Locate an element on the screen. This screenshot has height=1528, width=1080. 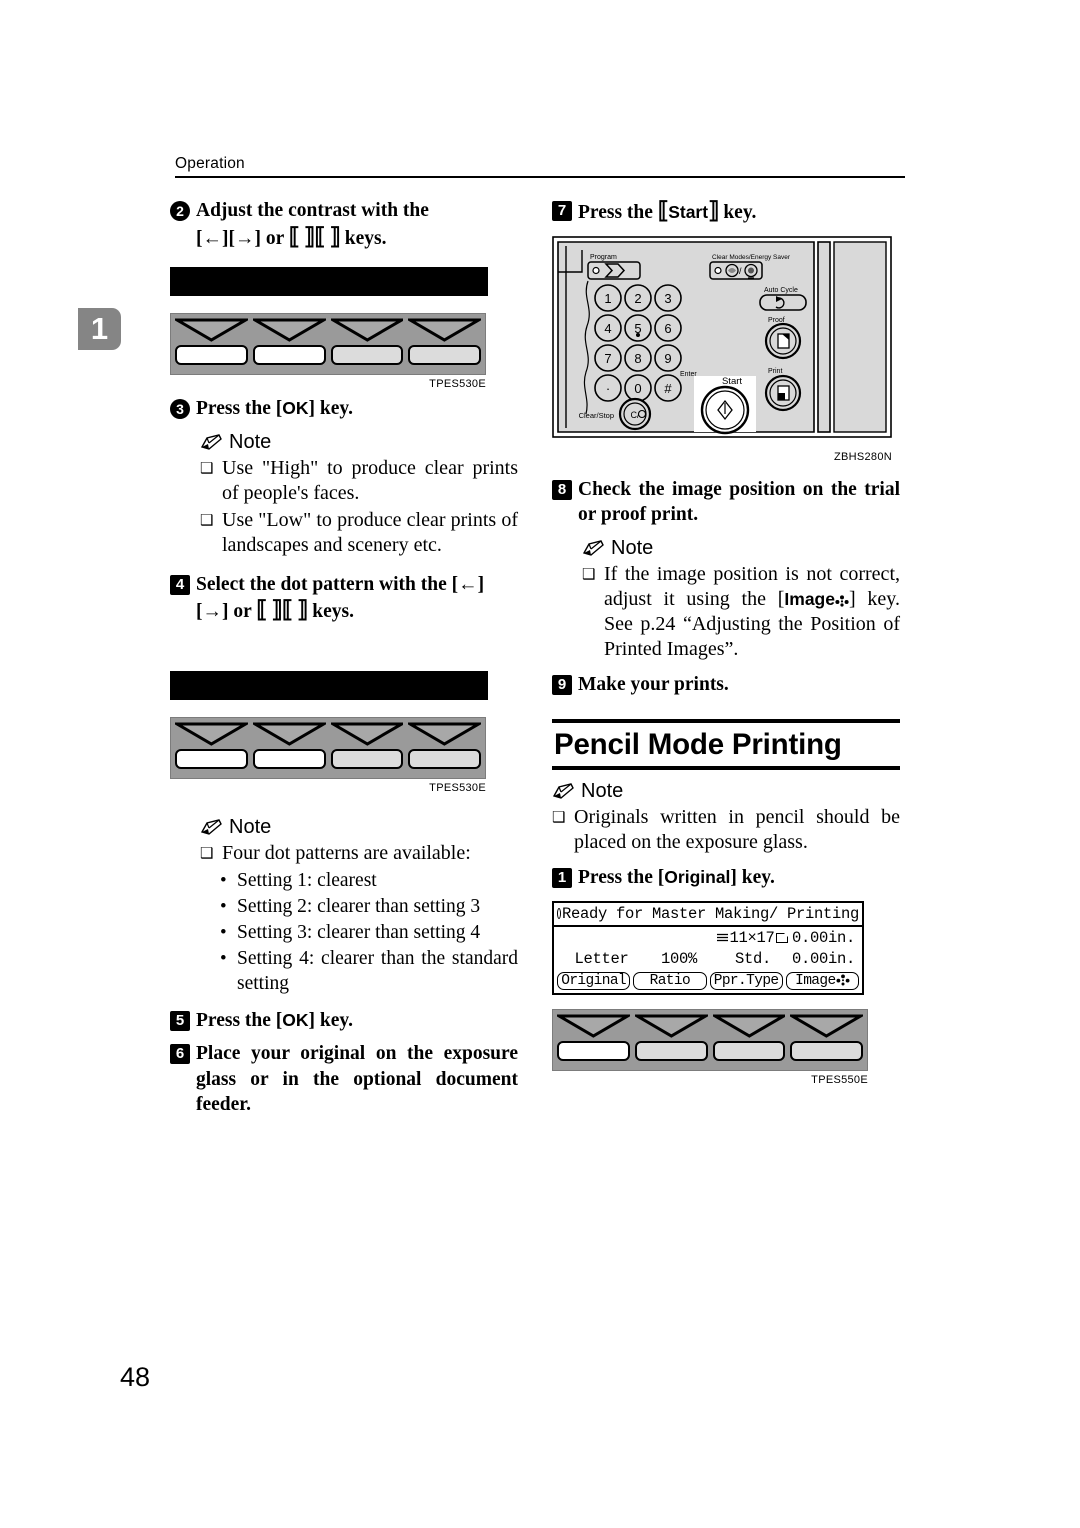
list-item: • Setting 3: clearer than setting 4 is located at coordinates (369, 932).